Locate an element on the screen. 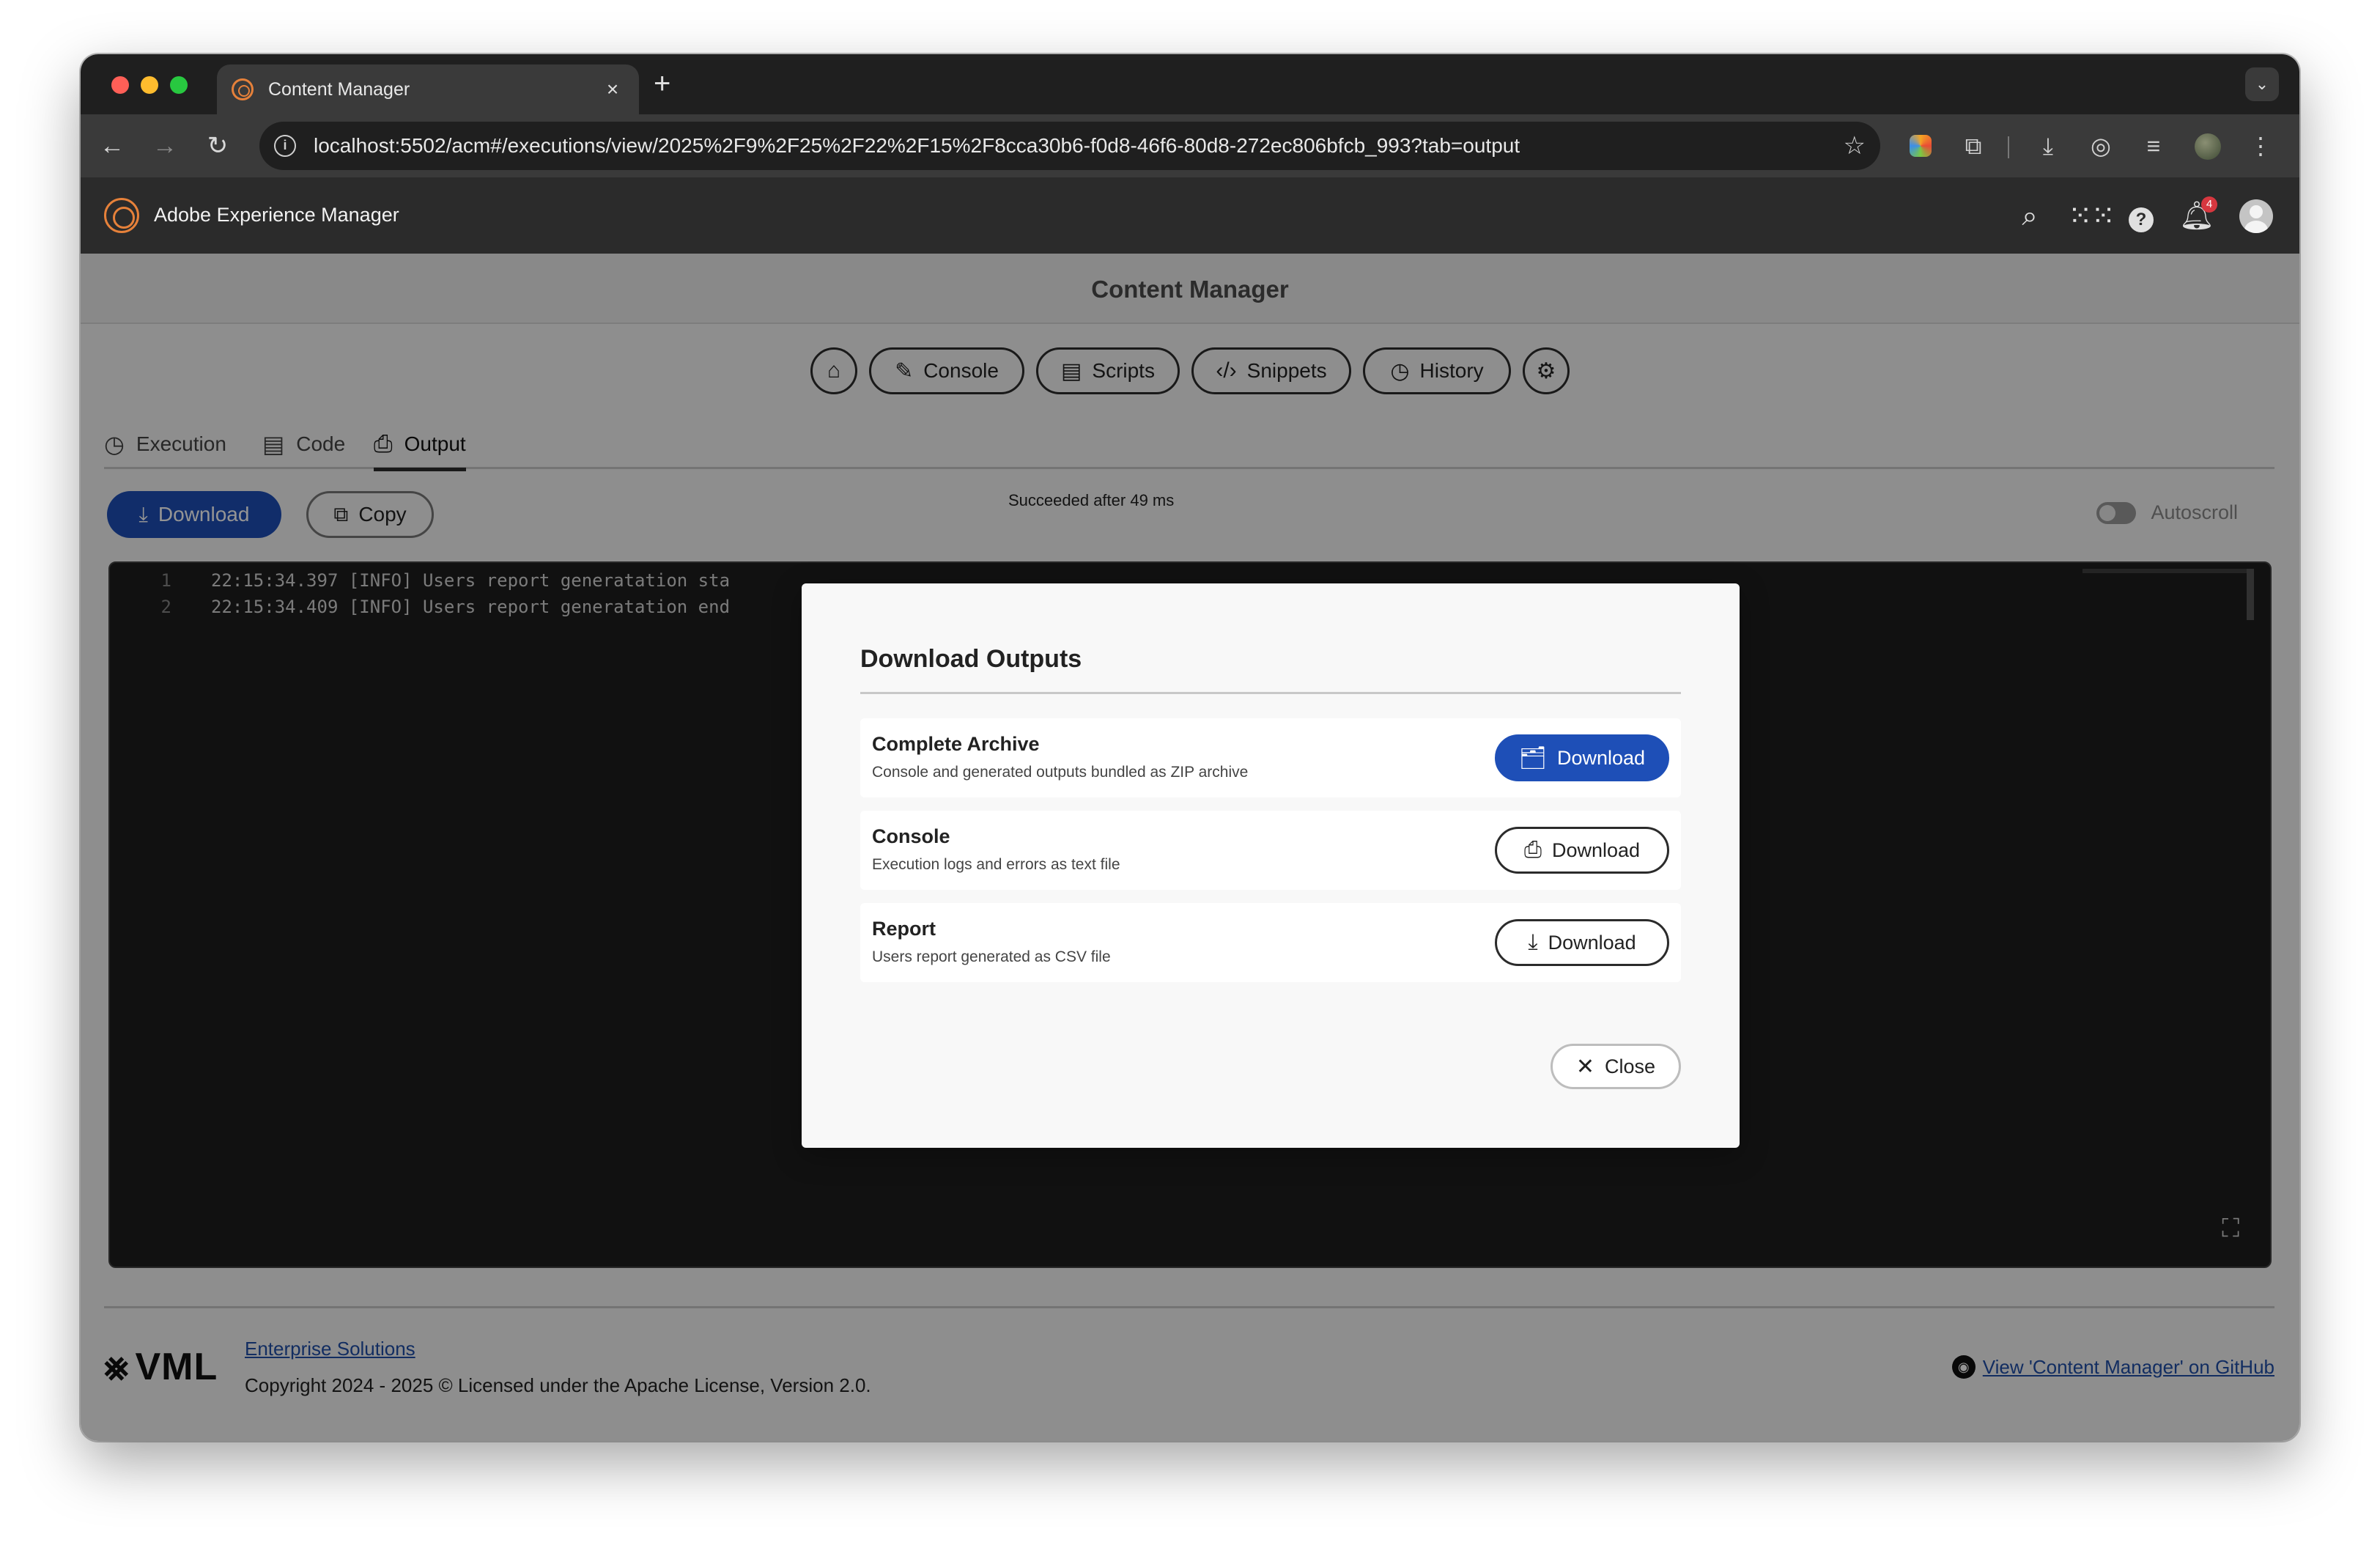 The image size is (2380, 1548). download-archive-label: Download is located at coordinates (1601, 757).